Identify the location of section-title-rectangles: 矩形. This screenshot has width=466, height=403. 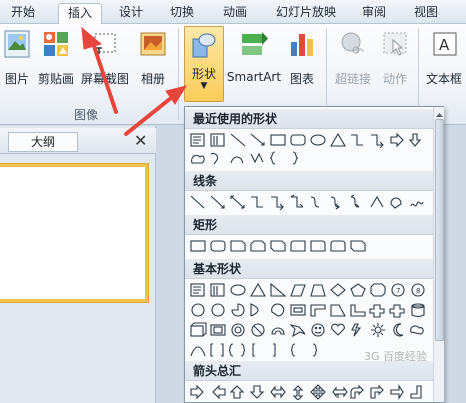
(309, 225).